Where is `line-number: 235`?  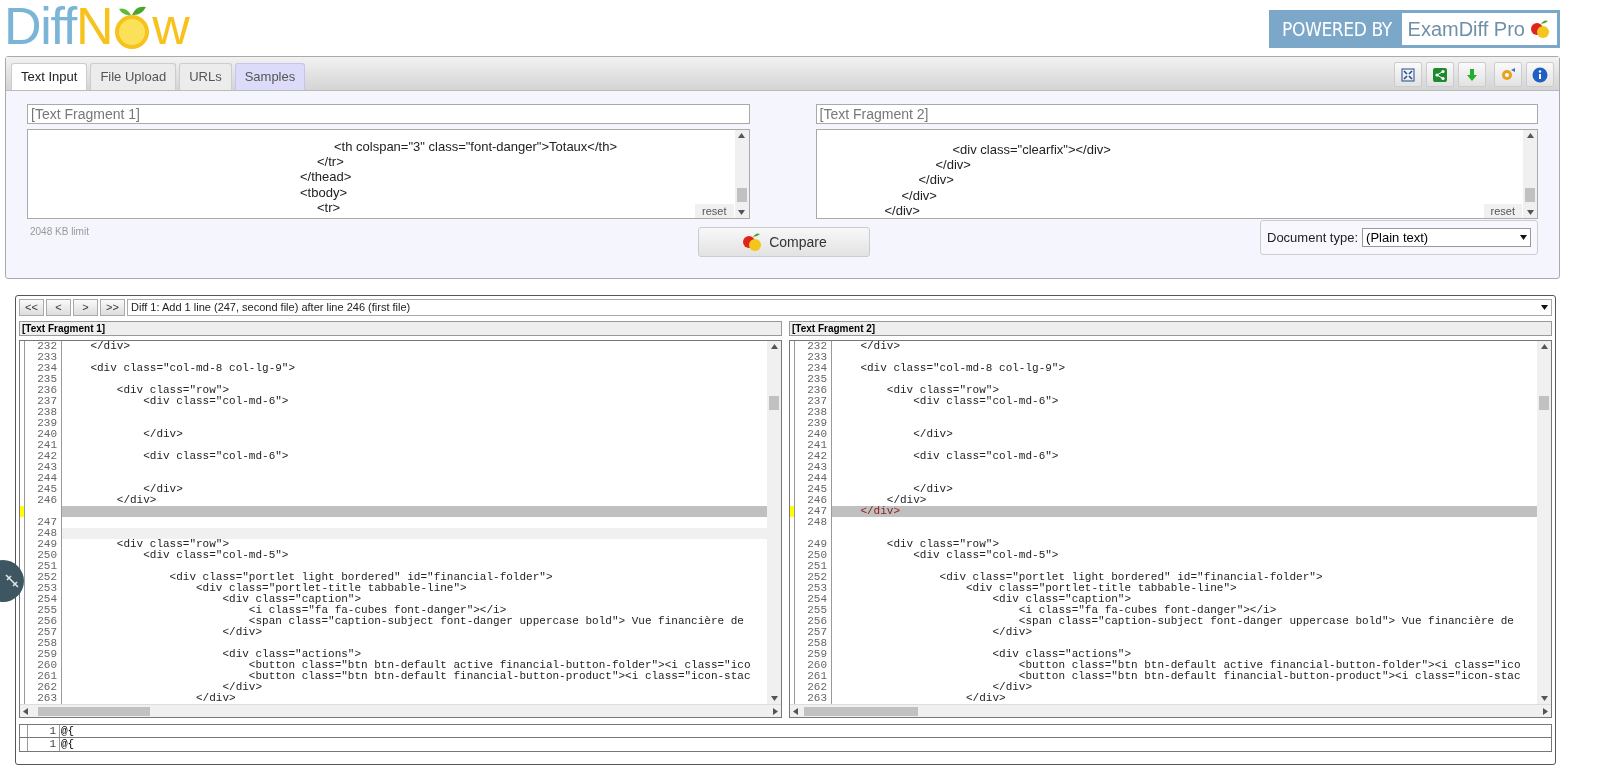 line-number: 235 is located at coordinates (47, 379).